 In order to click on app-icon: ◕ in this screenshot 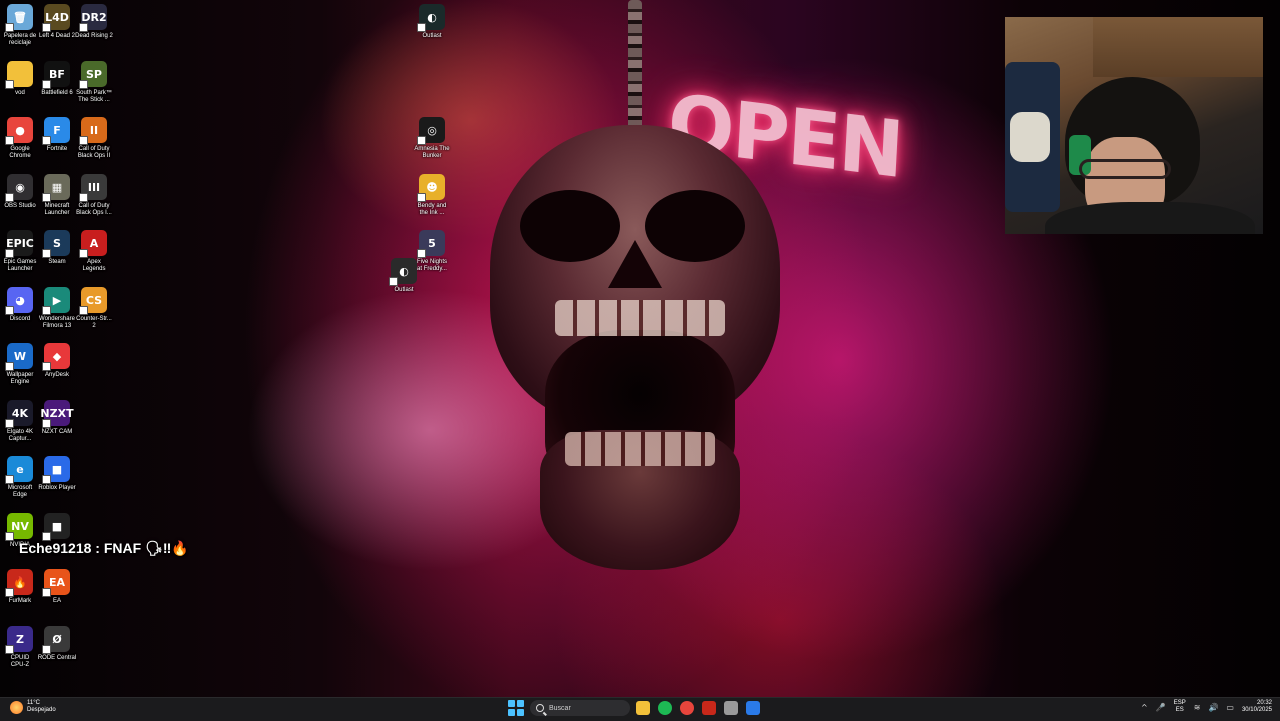, I will do `click(19, 301)`.